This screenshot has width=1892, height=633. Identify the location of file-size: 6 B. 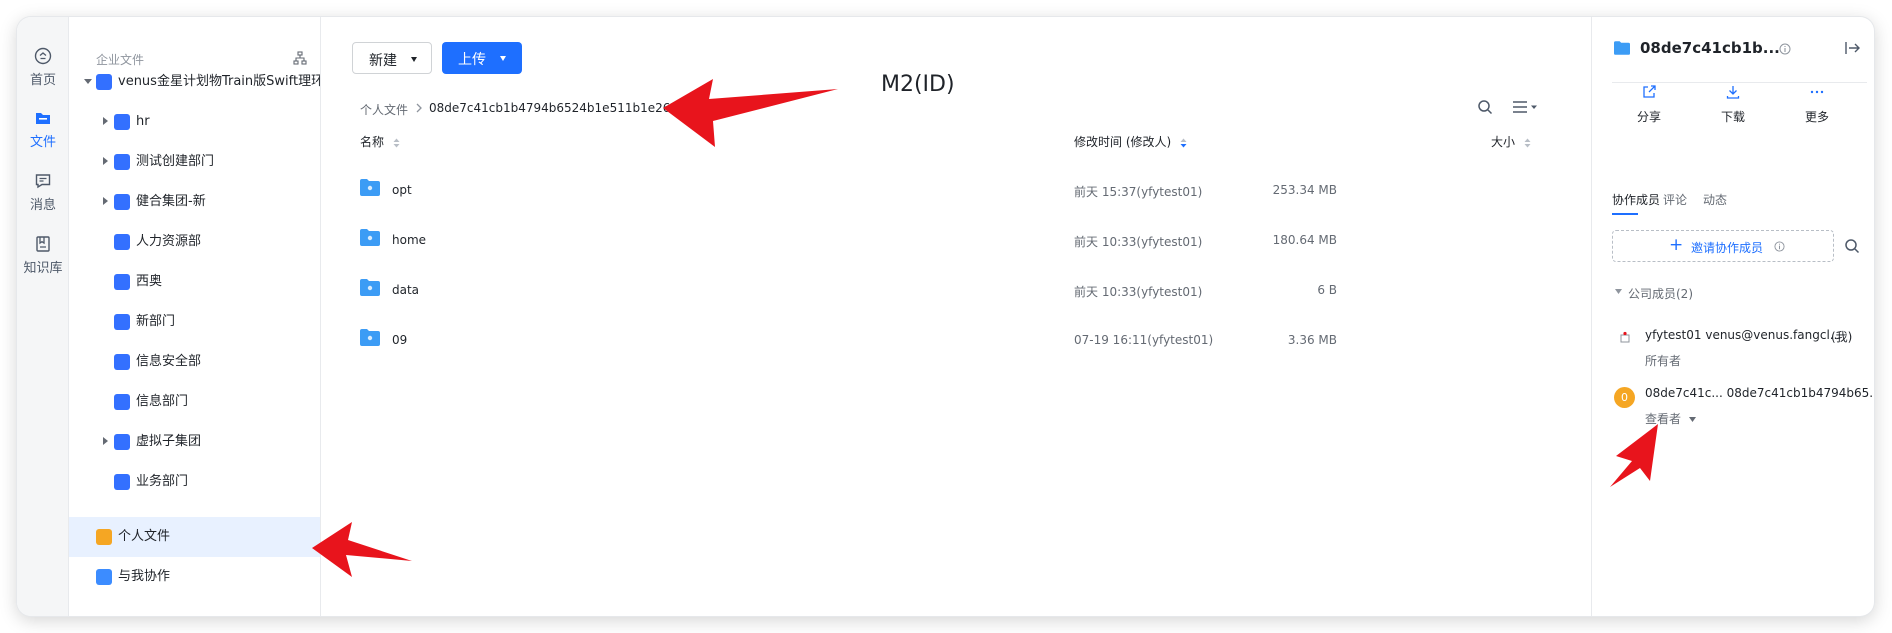
(1327, 290).